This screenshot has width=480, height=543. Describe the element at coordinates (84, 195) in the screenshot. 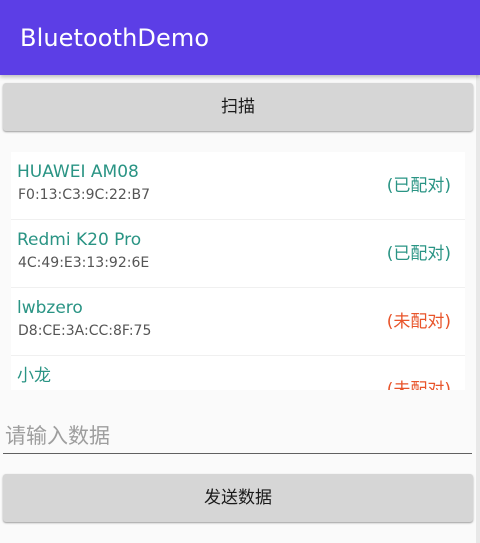

I see `device-address: F0:13:C3:9C:22:B7` at that location.